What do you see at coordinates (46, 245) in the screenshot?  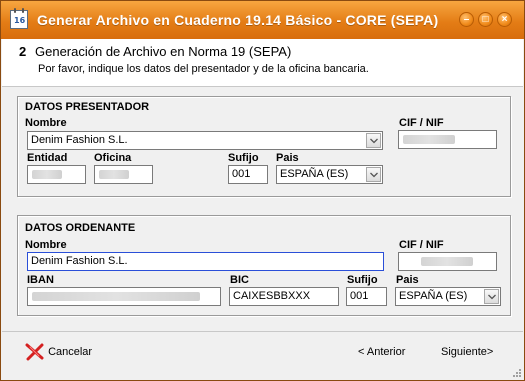 I see `ordenante-nombre-label: Nombre` at bounding box center [46, 245].